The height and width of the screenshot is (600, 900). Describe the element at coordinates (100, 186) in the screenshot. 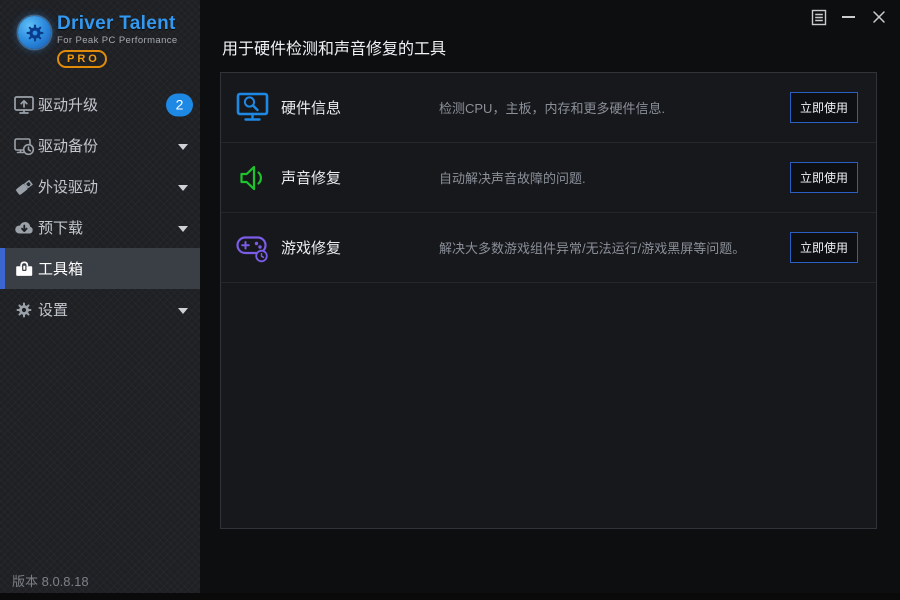

I see `sidebar-item-peripheral-drivers: 外设驱动` at that location.